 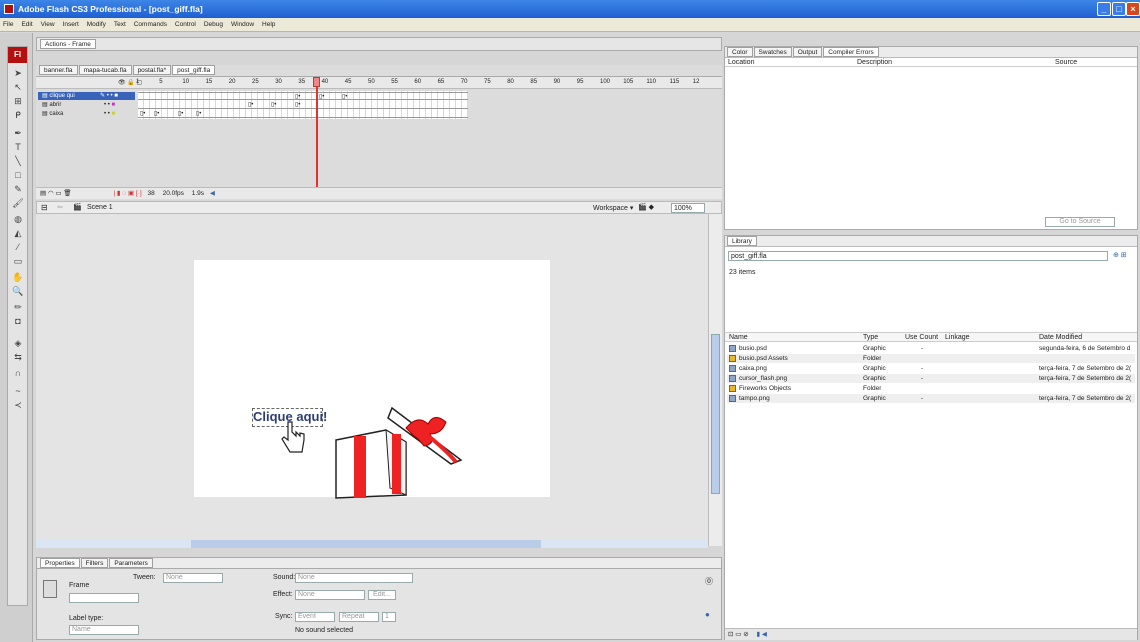 What do you see at coordinates (738, 634) in the screenshot?
I see `new-symbol-icon: ⊡ ▭ ⊘` at bounding box center [738, 634].